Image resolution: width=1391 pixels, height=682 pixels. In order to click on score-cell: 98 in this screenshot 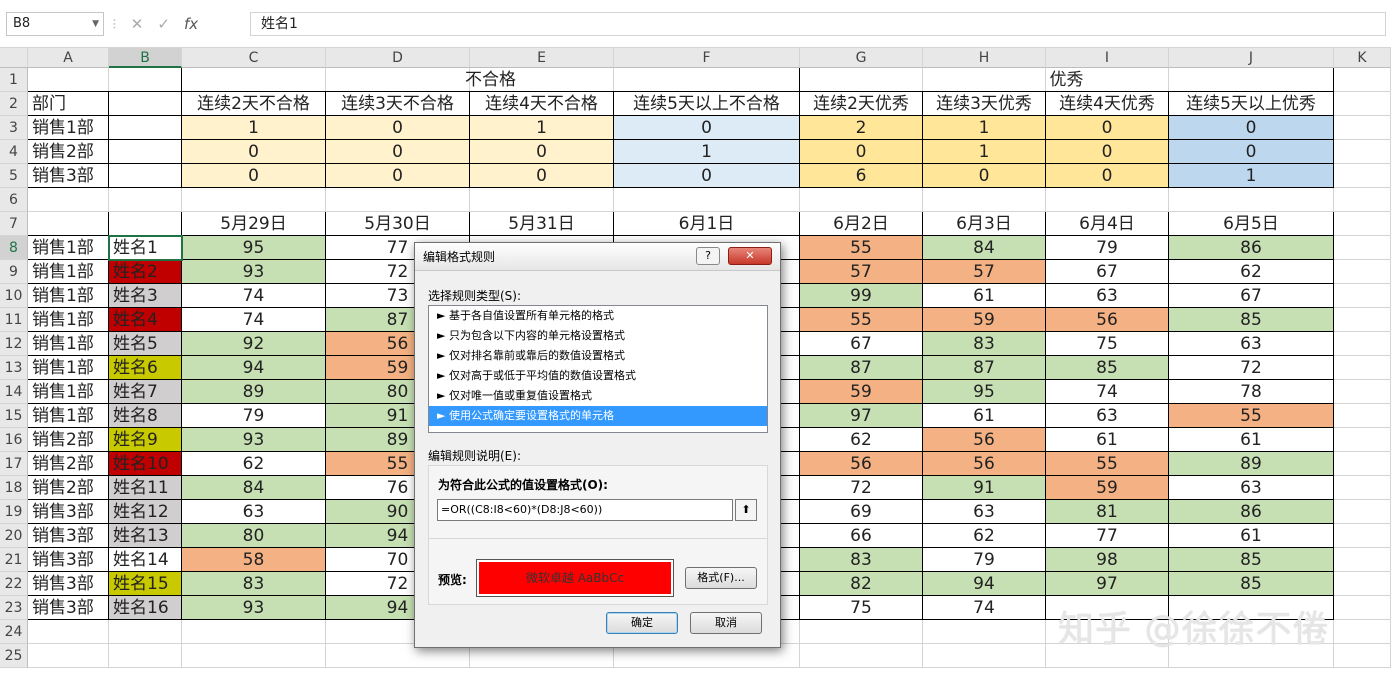, I will do `click(1107, 560)`.